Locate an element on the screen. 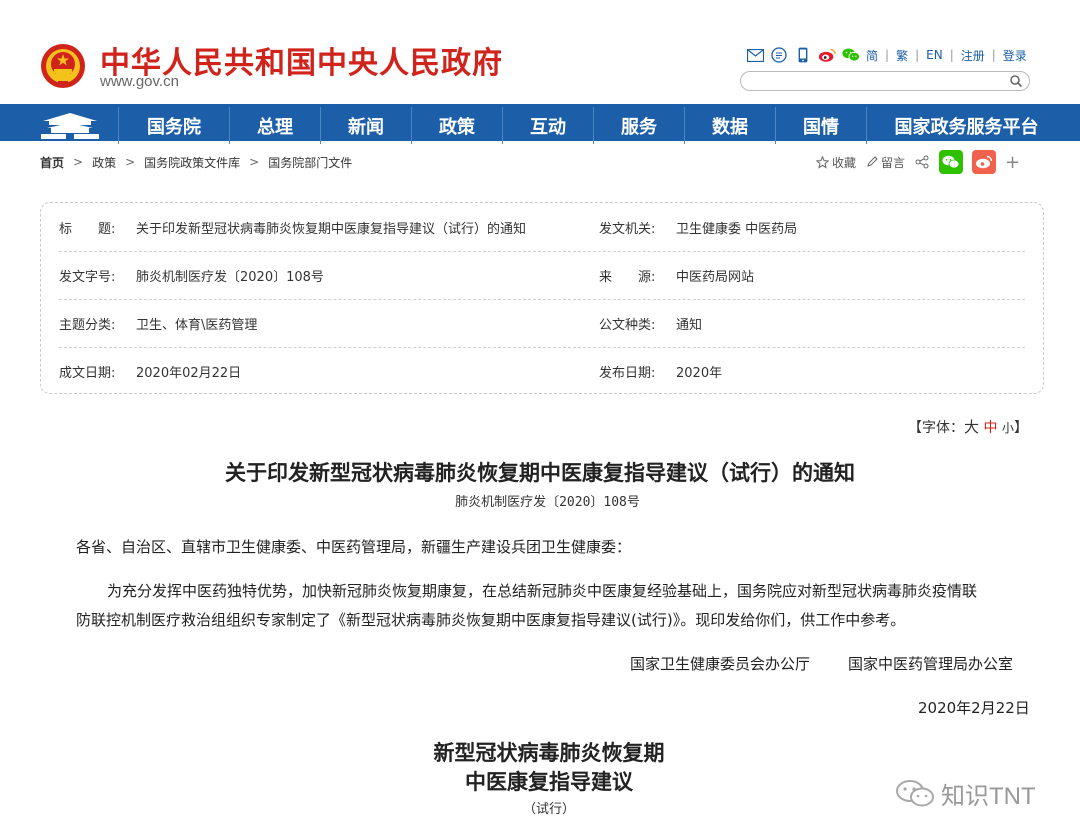 This screenshot has height=840, width=1080. share-button is located at coordinates (922, 162).